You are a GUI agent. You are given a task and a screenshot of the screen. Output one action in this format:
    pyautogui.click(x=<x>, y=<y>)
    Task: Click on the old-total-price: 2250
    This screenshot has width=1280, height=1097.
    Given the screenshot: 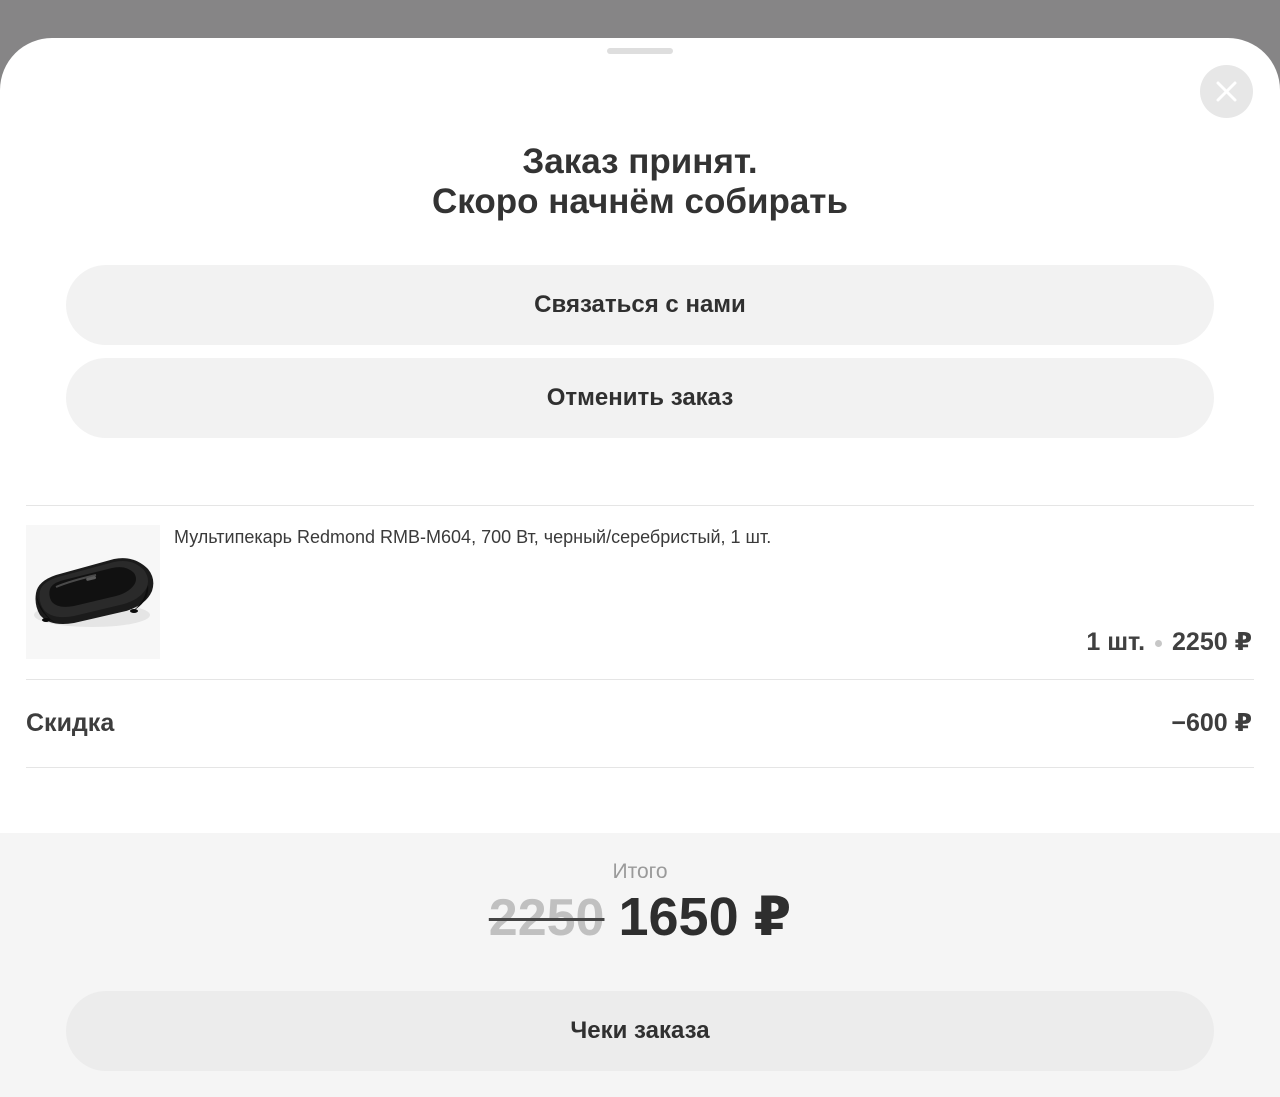 What is the action you would take?
    pyautogui.click(x=546, y=918)
    